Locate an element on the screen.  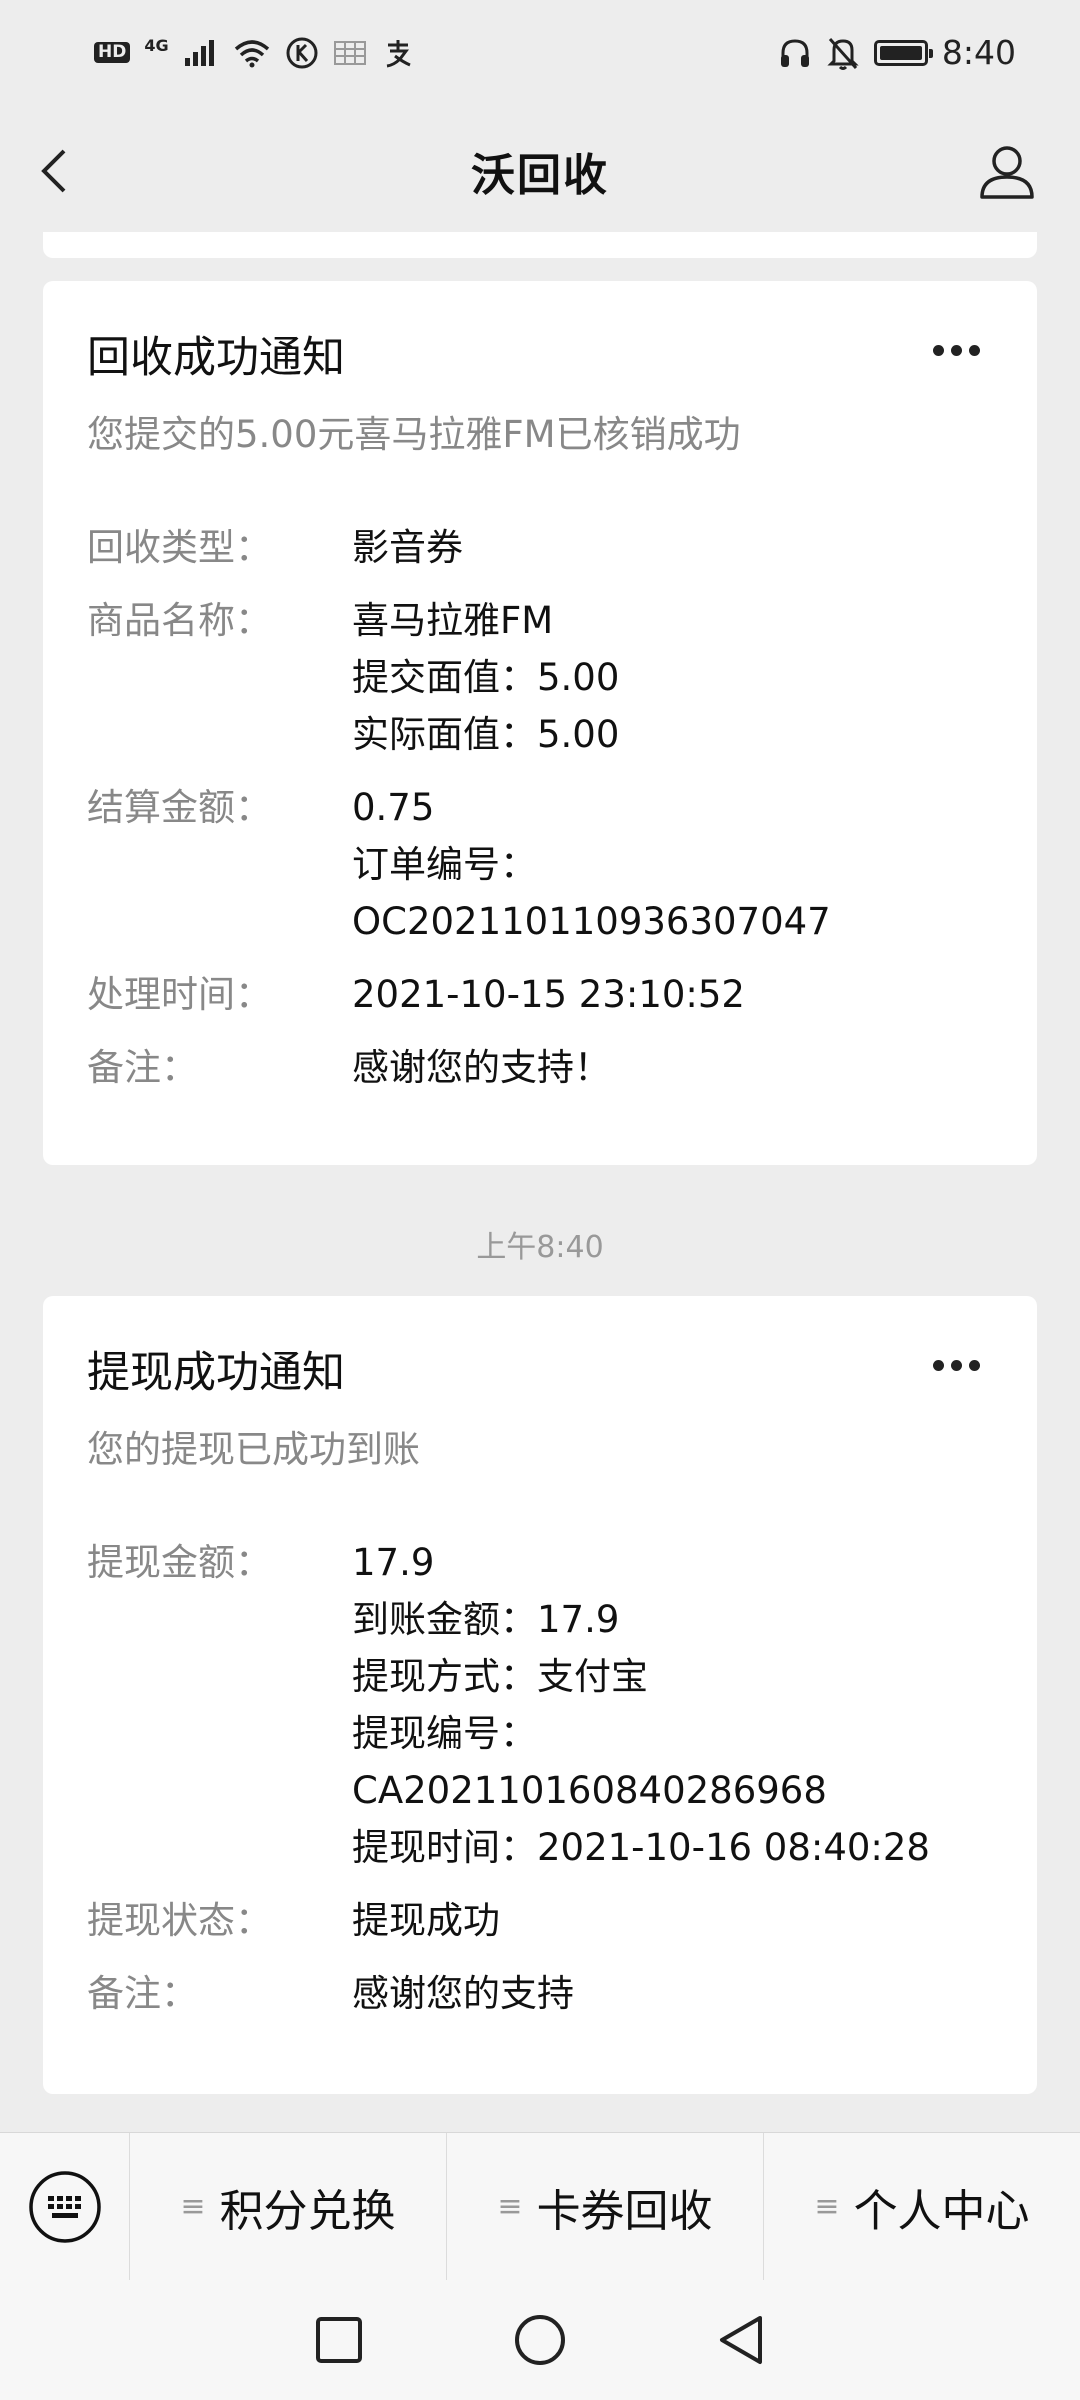
field-value-line: 影音券 is located at coordinates (407, 547).